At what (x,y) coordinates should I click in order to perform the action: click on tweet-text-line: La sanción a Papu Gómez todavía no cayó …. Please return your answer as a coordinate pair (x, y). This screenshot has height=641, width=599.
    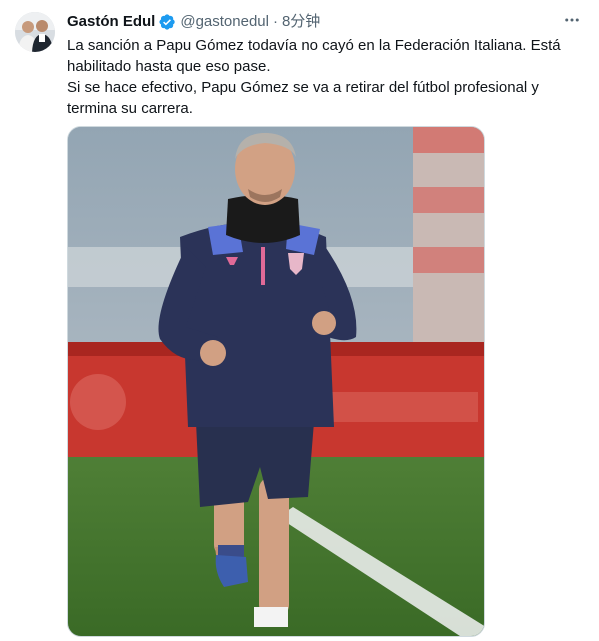
    Looking at the image, I should click on (314, 56).